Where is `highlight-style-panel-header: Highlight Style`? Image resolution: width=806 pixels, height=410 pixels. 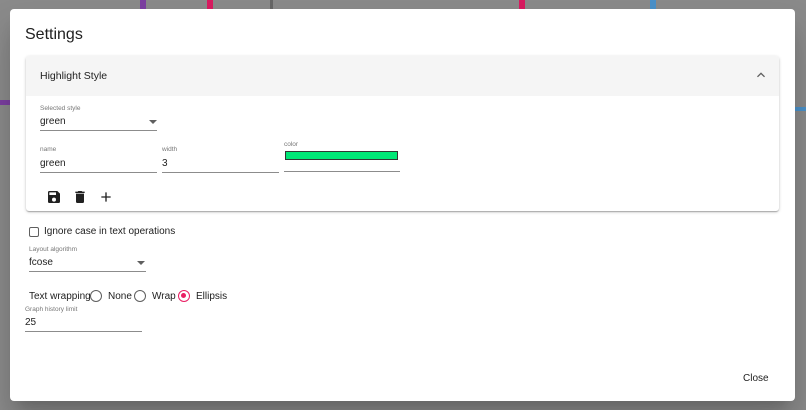
highlight-style-panel-header: Highlight Style is located at coordinates (402, 76).